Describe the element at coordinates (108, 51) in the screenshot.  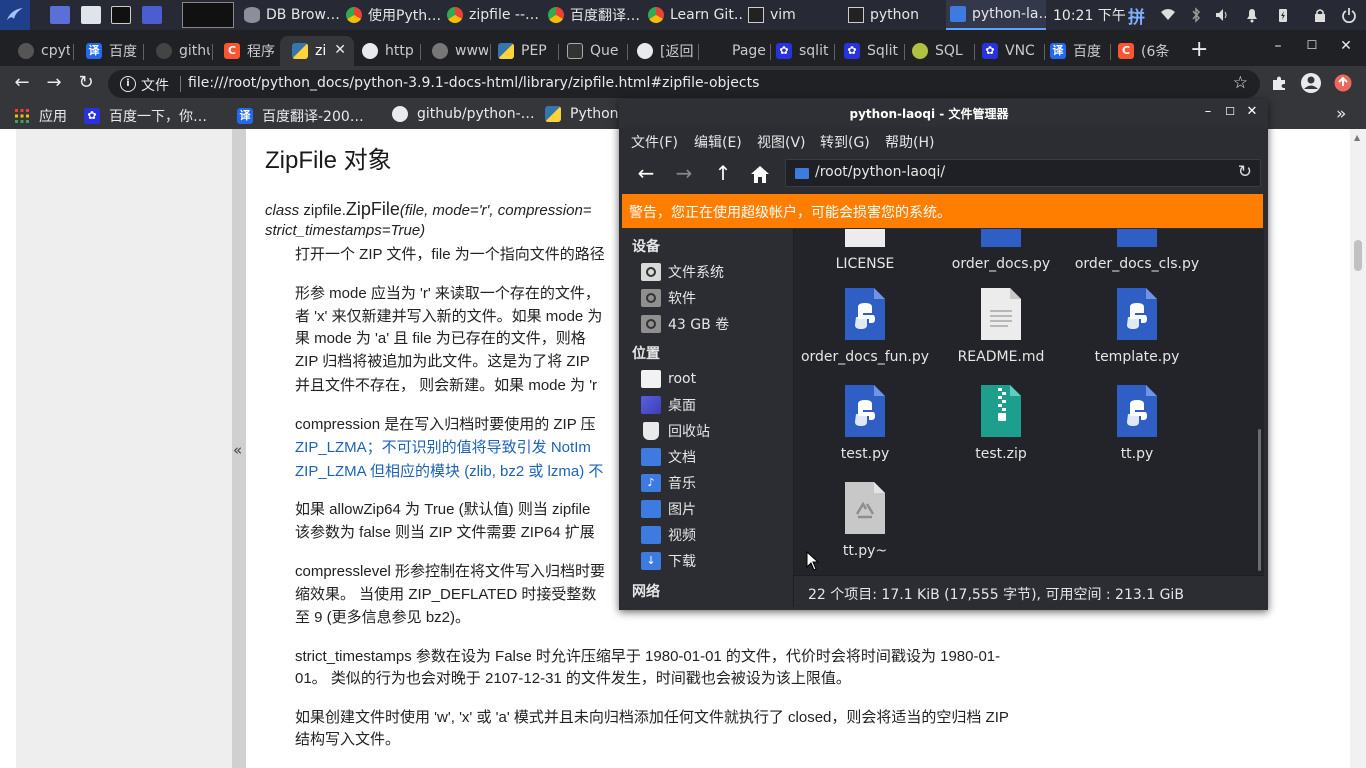
I see `tab-1: 译 百度` at that location.